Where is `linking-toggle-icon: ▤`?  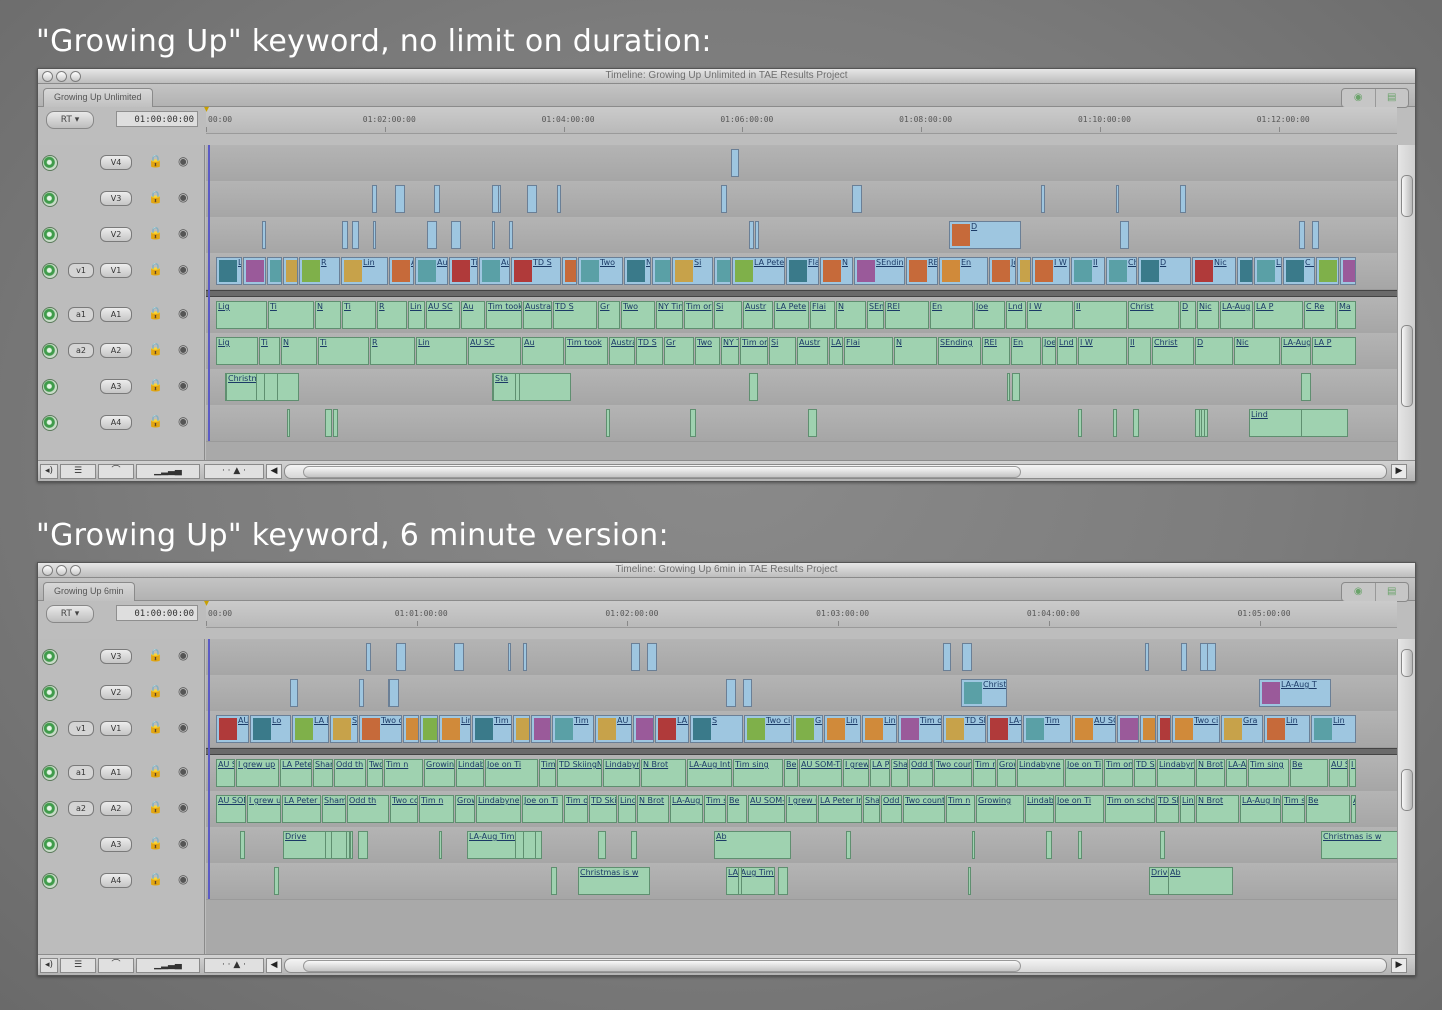 linking-toggle-icon: ▤ is located at coordinates (1392, 98).